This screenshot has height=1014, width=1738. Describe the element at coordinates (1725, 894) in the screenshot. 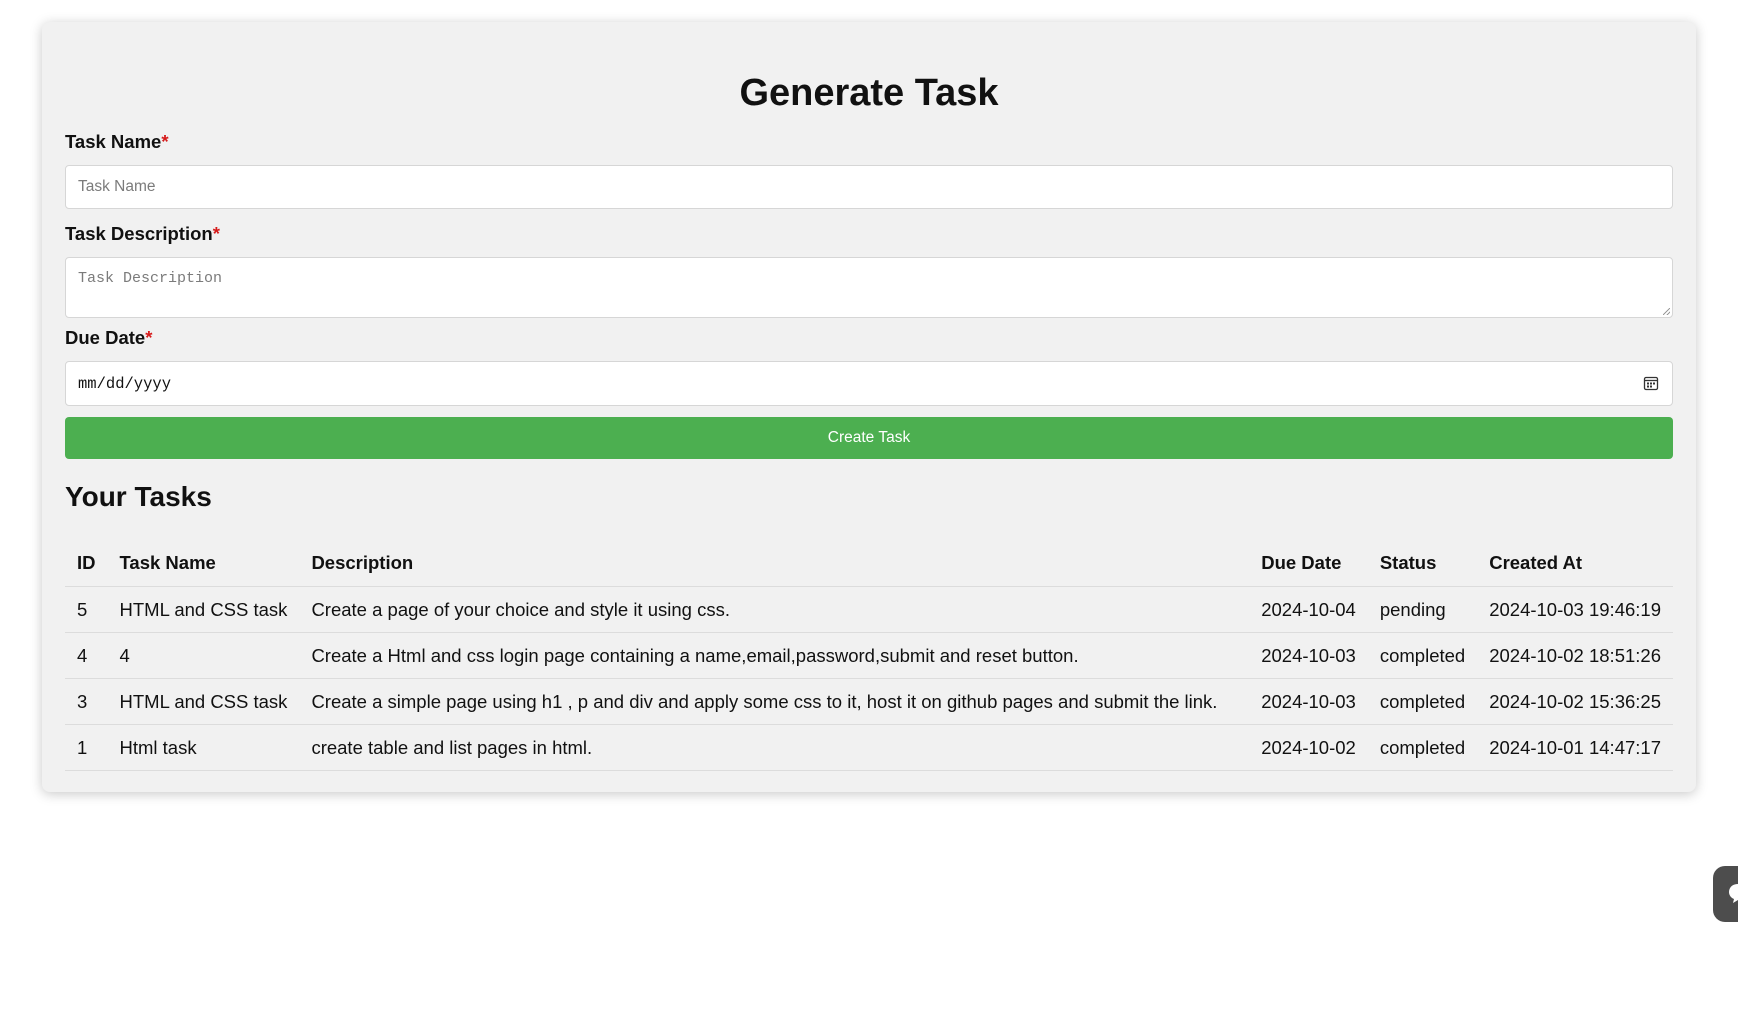

I see `chat-widget-button` at that location.